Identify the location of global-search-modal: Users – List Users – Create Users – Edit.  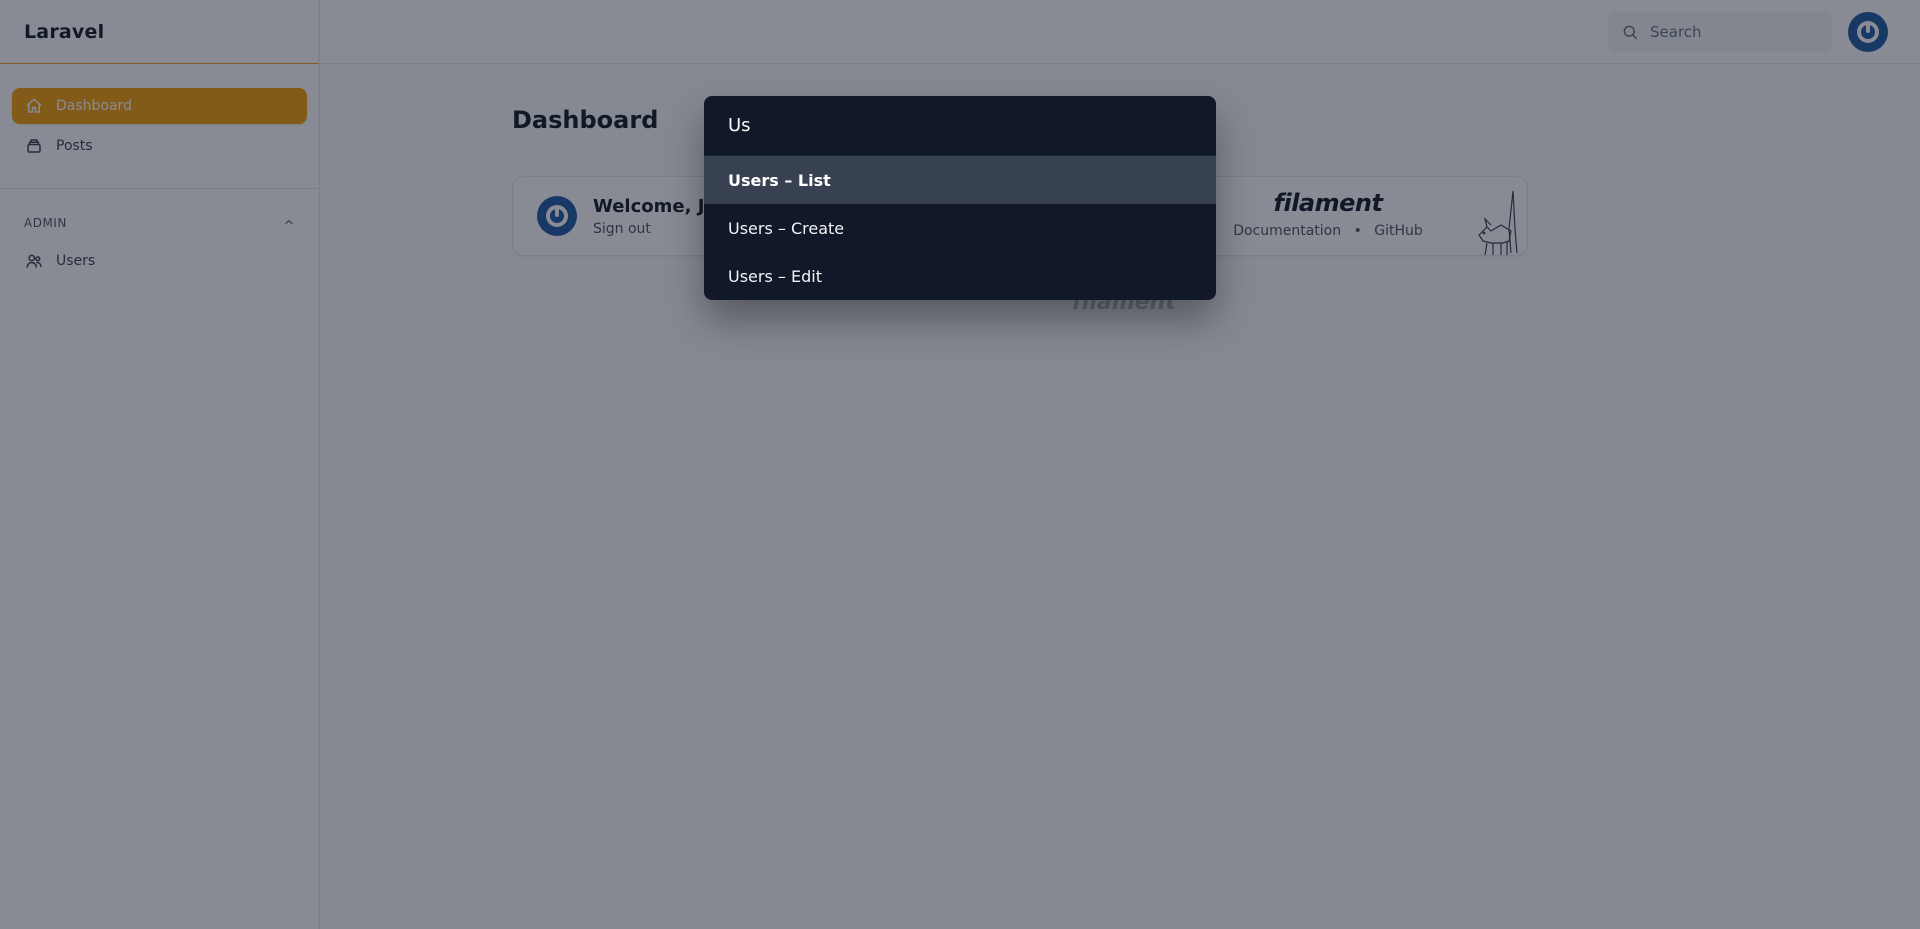
(960, 198).